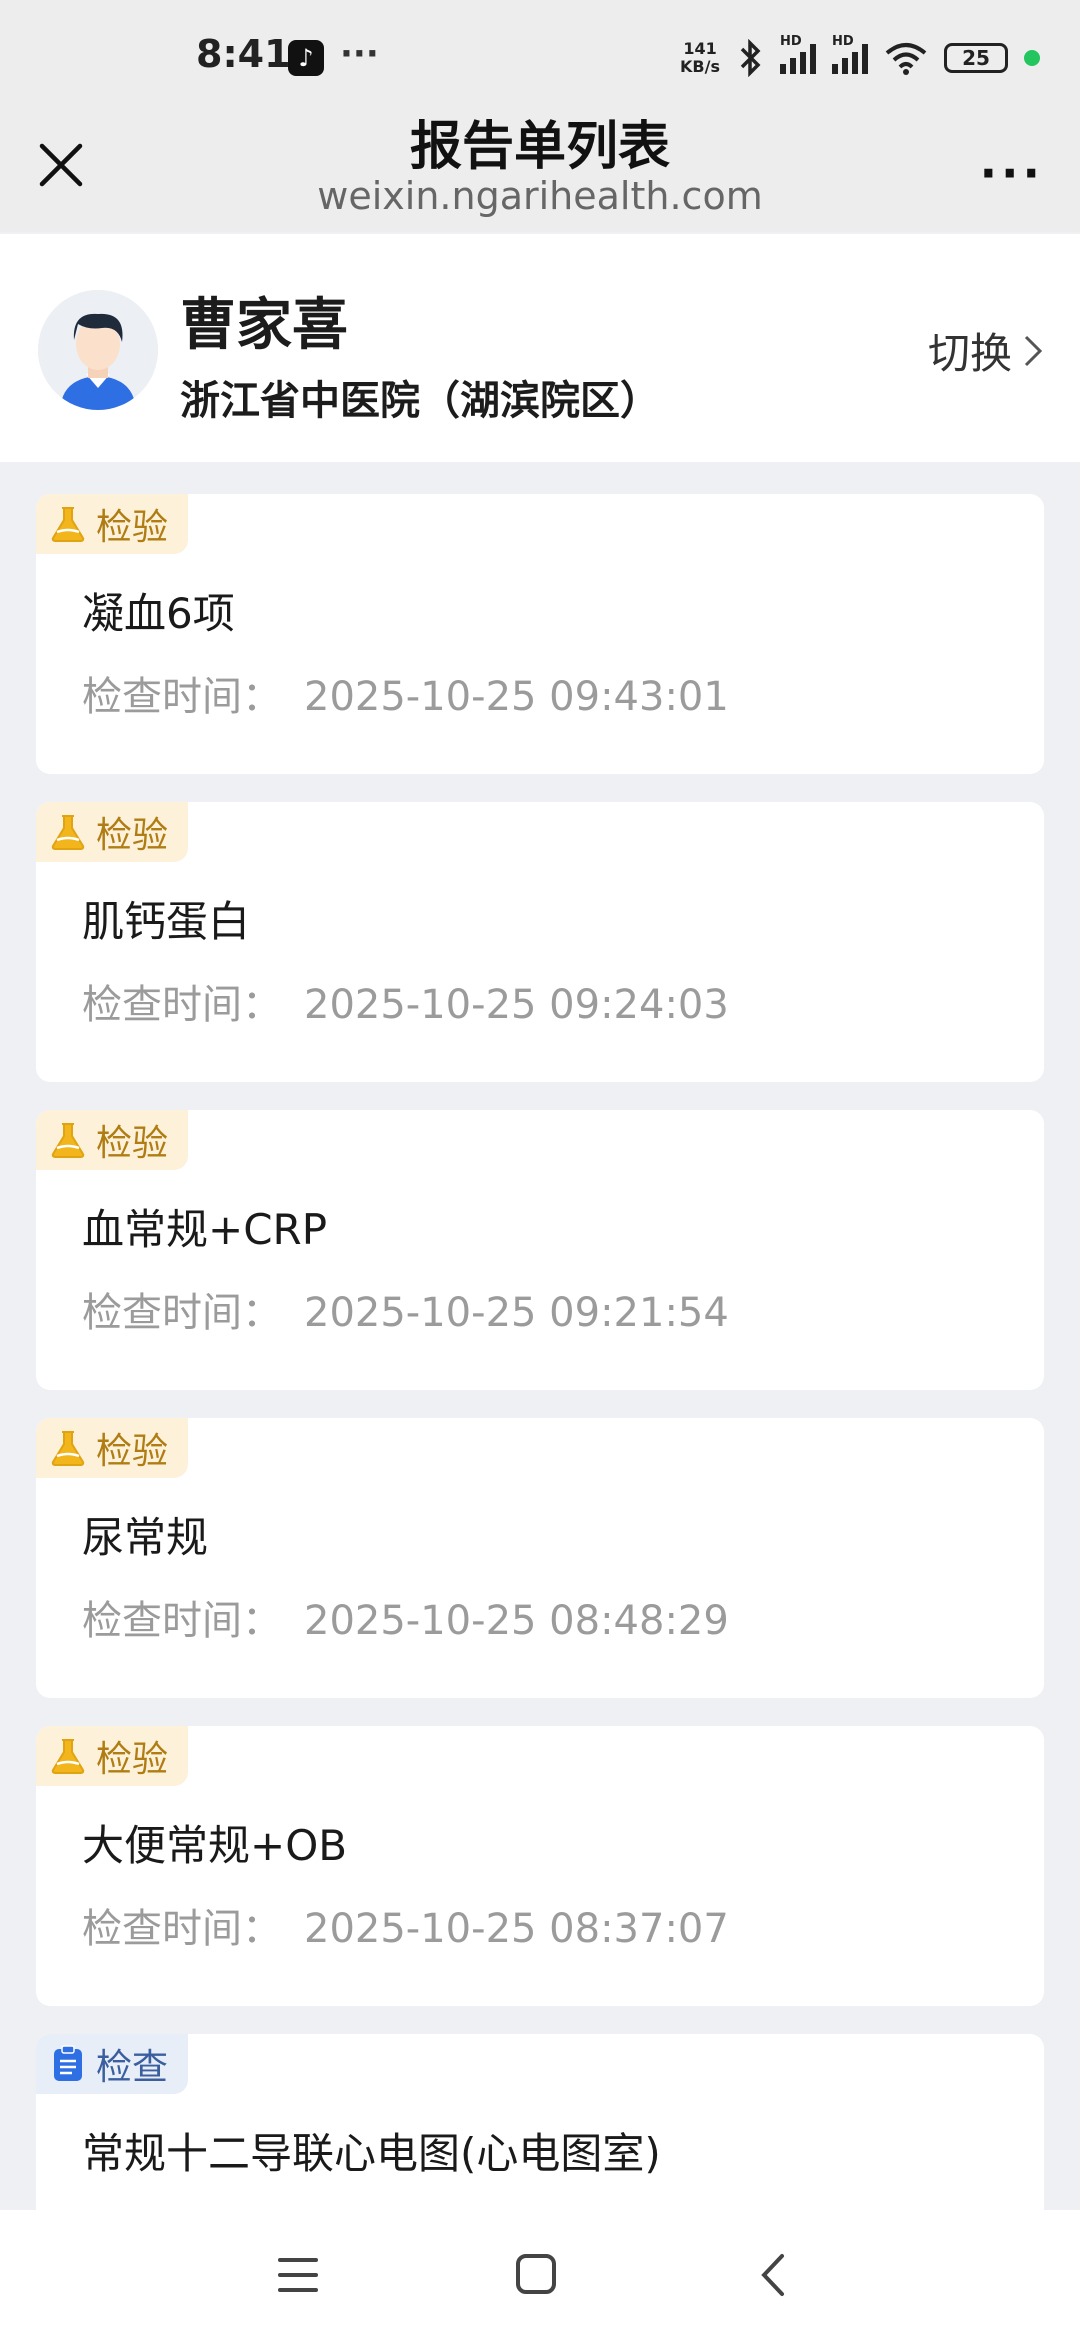 The height and width of the screenshot is (2340, 1080). I want to click on page-domain: weixin.ngarihealth.com, so click(540, 196).